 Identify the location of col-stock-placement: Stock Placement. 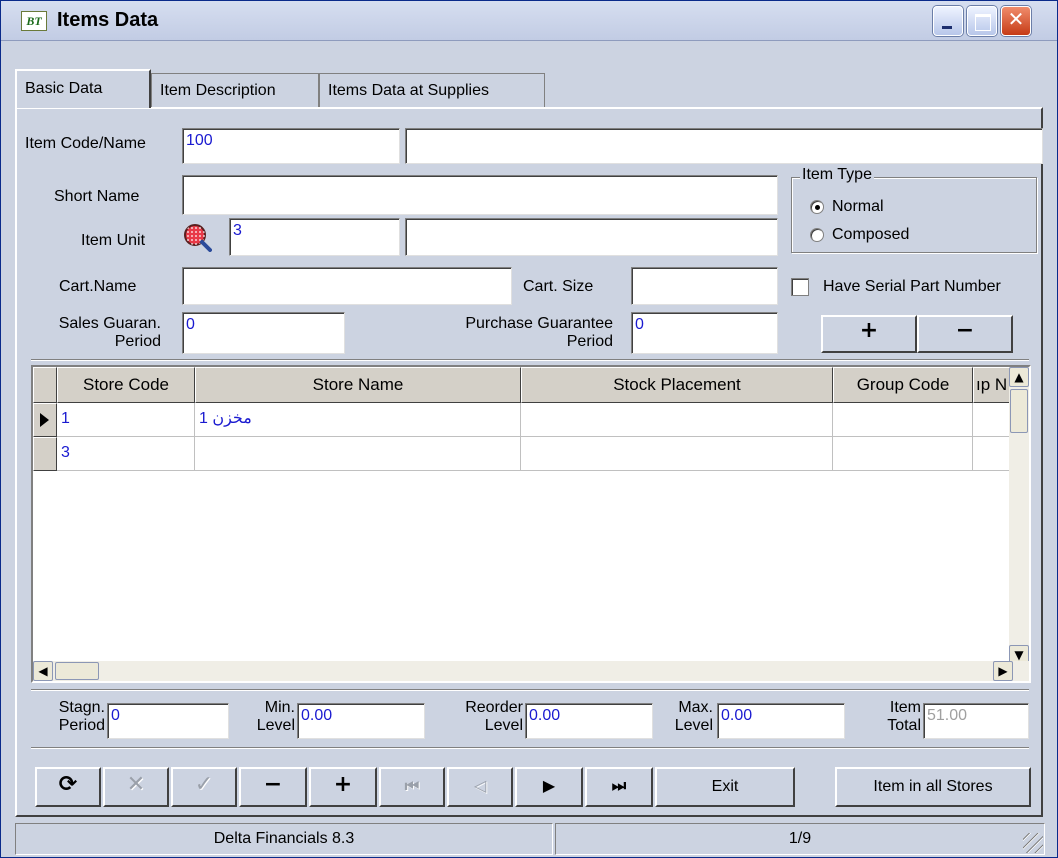
(677, 385).